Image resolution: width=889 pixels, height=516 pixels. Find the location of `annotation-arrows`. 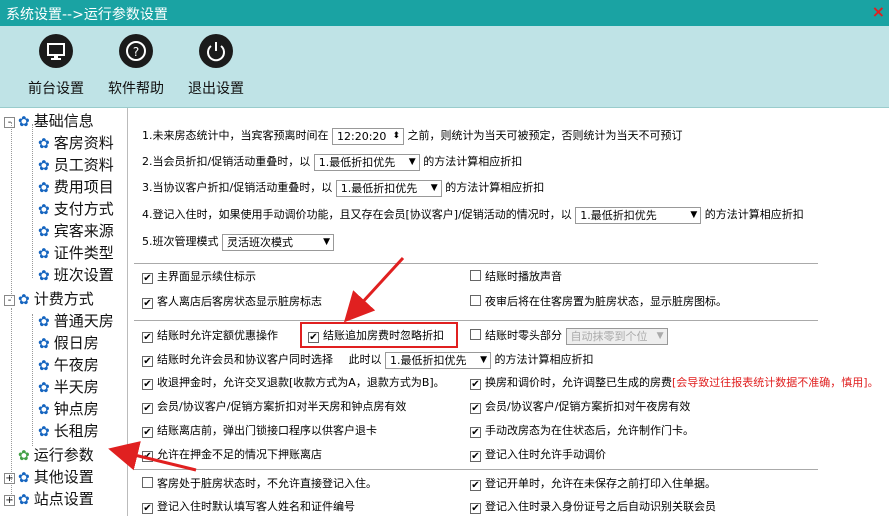

annotation-arrows is located at coordinates (256, 364).